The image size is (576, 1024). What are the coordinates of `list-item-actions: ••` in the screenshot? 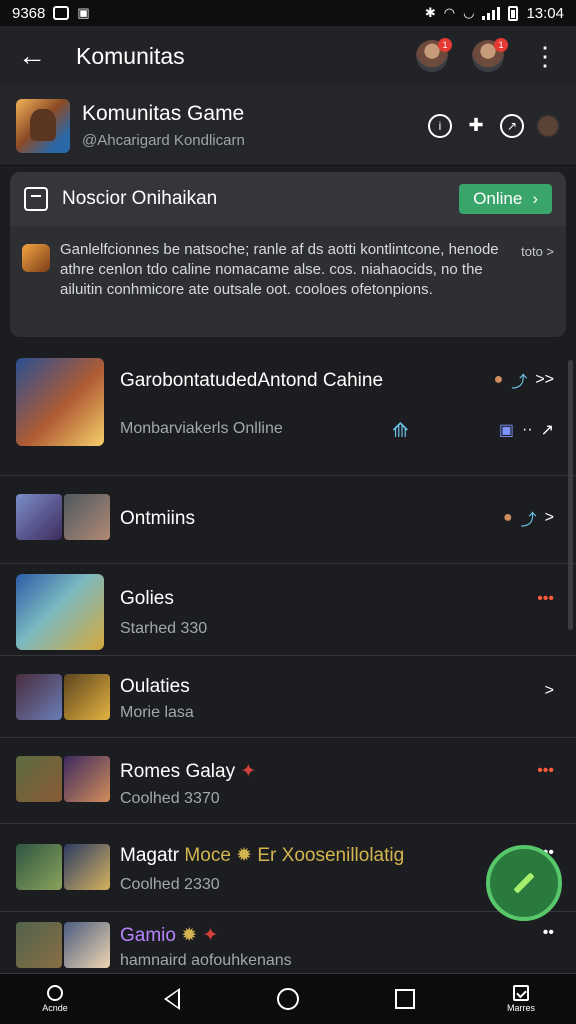 It's located at (548, 933).